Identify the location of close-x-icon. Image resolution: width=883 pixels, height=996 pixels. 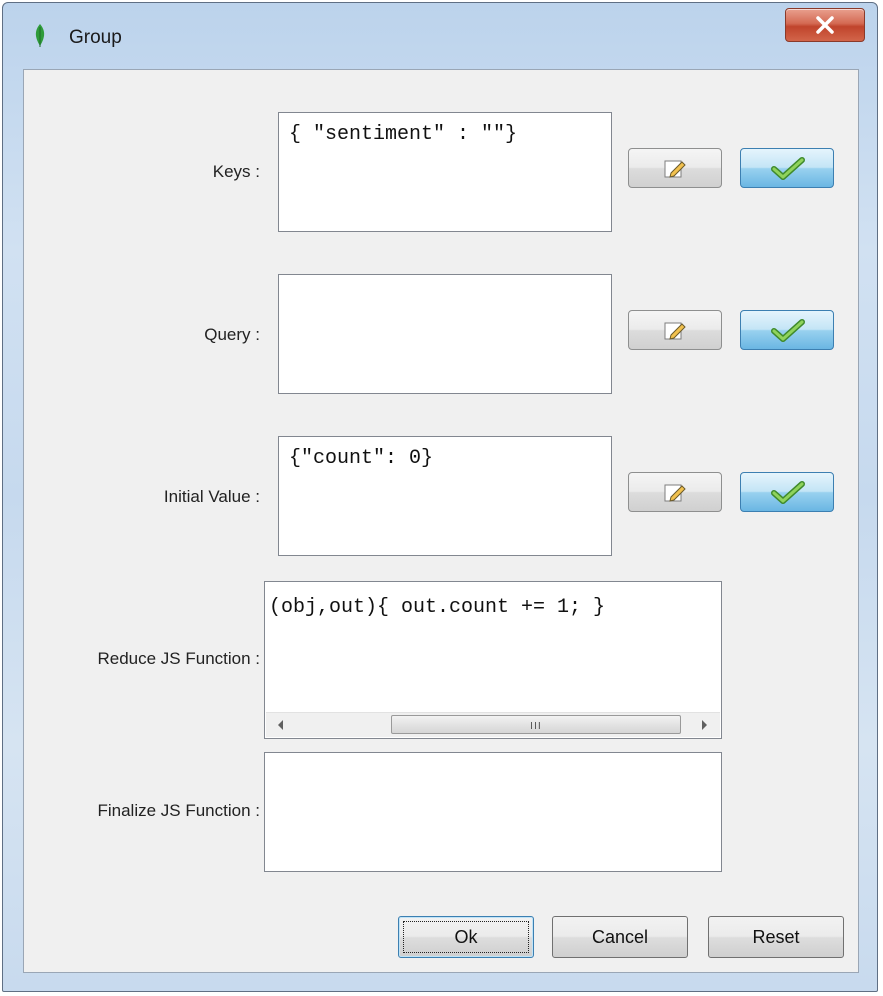
(825, 25).